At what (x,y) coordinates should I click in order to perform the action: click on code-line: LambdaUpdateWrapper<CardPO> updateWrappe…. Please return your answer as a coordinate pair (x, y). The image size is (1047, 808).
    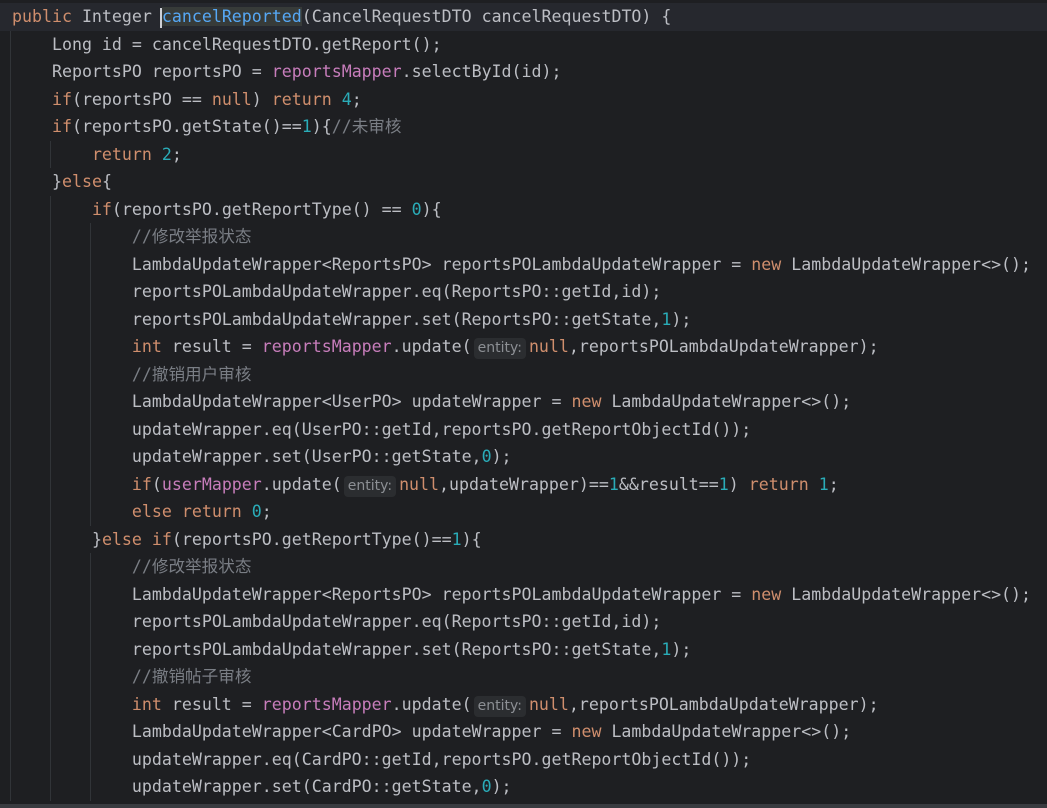
    Looking at the image, I should click on (523, 732).